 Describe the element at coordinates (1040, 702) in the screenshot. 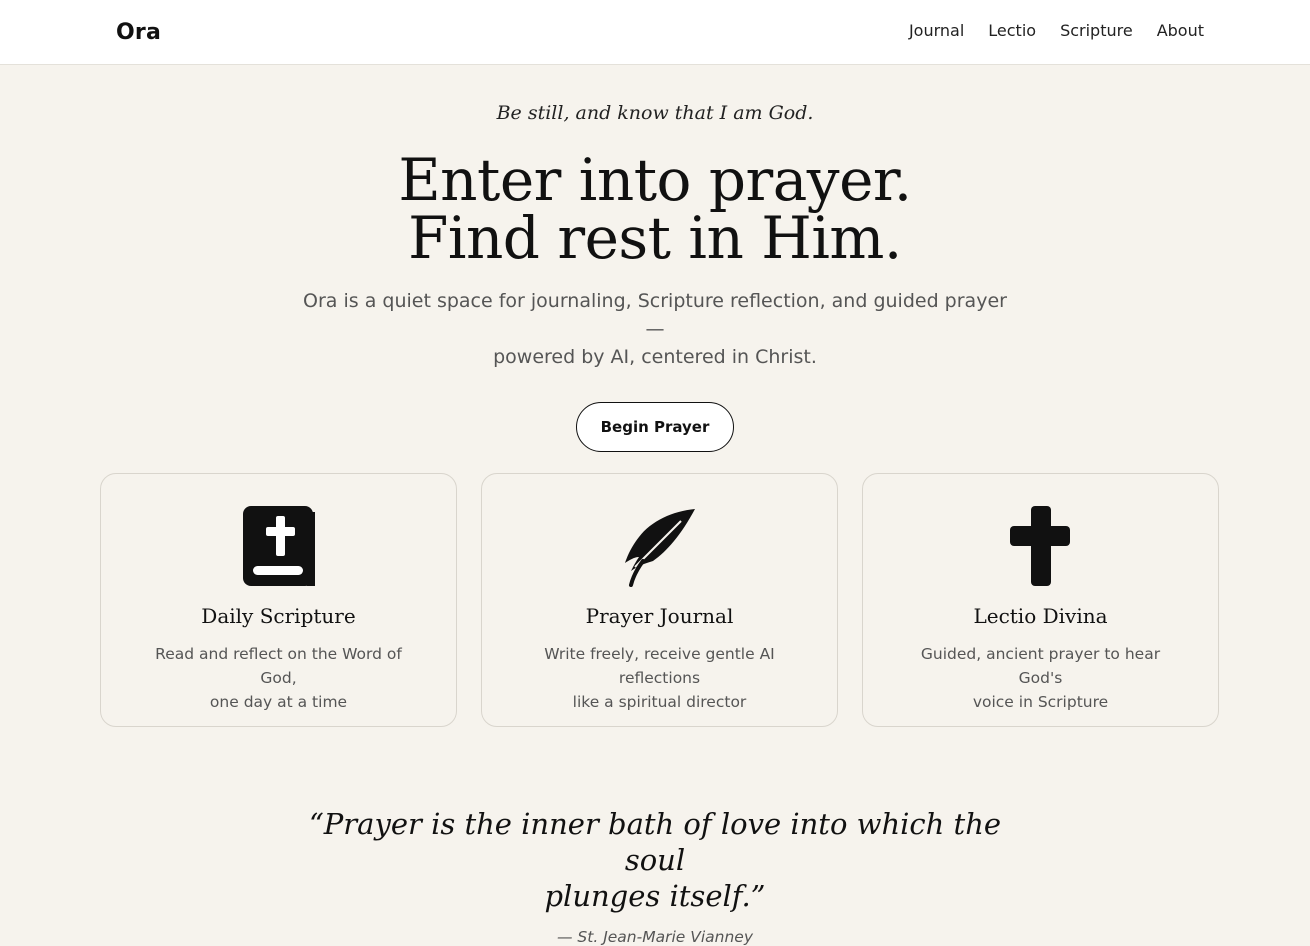

I see `card-desc-line: voice in Scripture` at that location.